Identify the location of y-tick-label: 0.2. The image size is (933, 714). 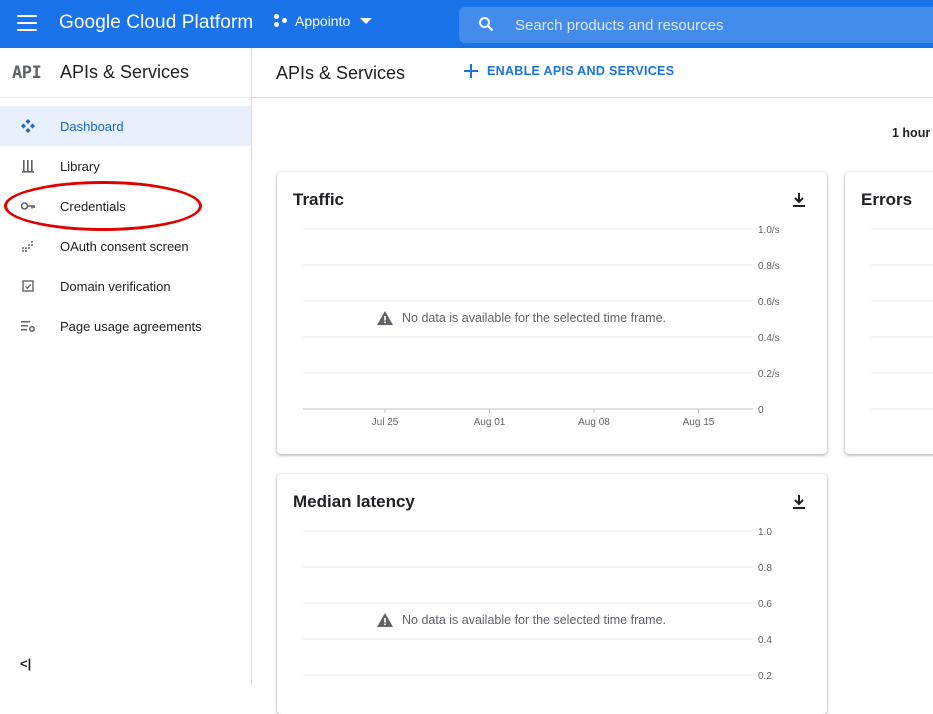
(765, 676).